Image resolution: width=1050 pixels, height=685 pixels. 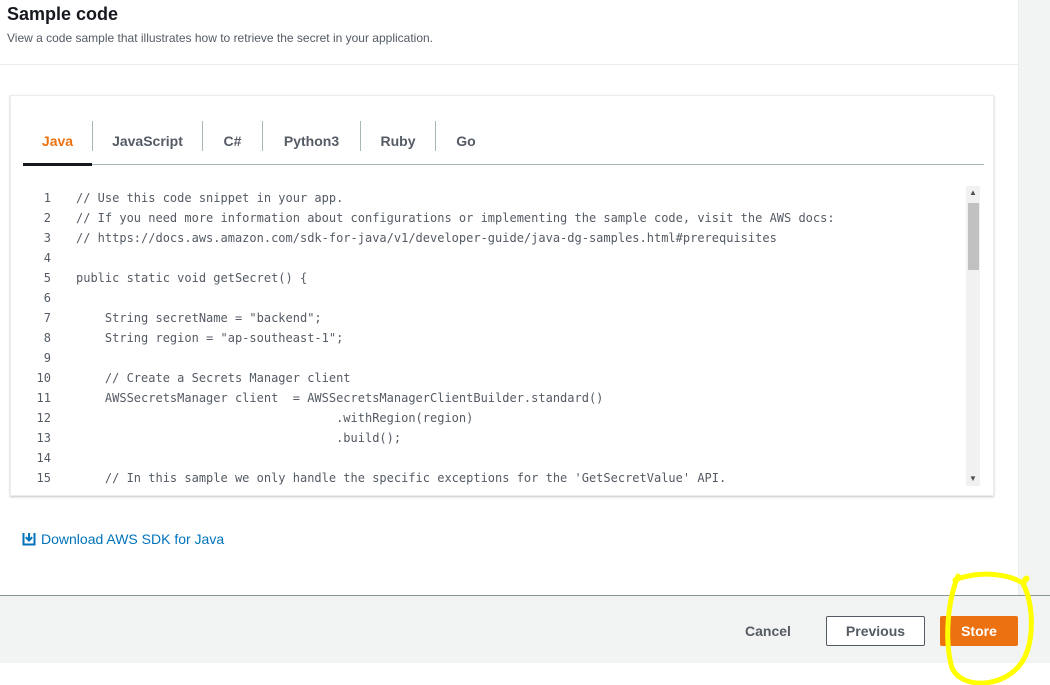 I want to click on line-number: 3, so click(x=47, y=238).